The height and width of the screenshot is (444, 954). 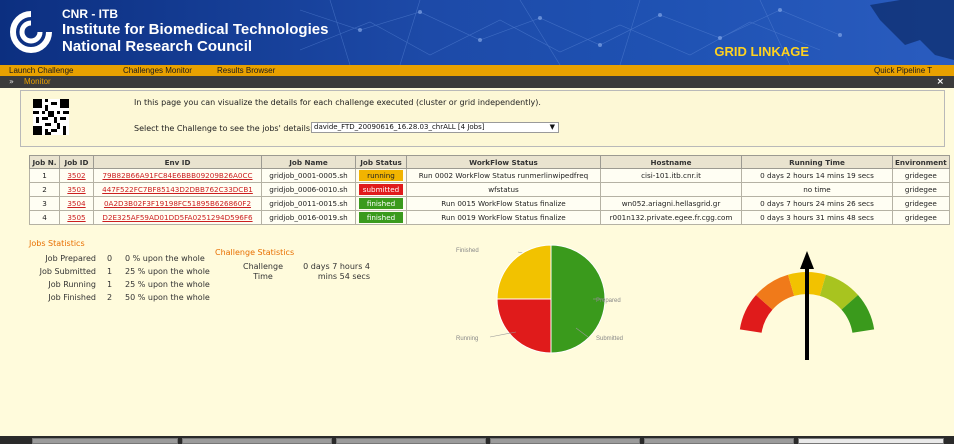 What do you see at coordinates (110, 297) in the screenshot?
I see `stat-count: 2` at bounding box center [110, 297].